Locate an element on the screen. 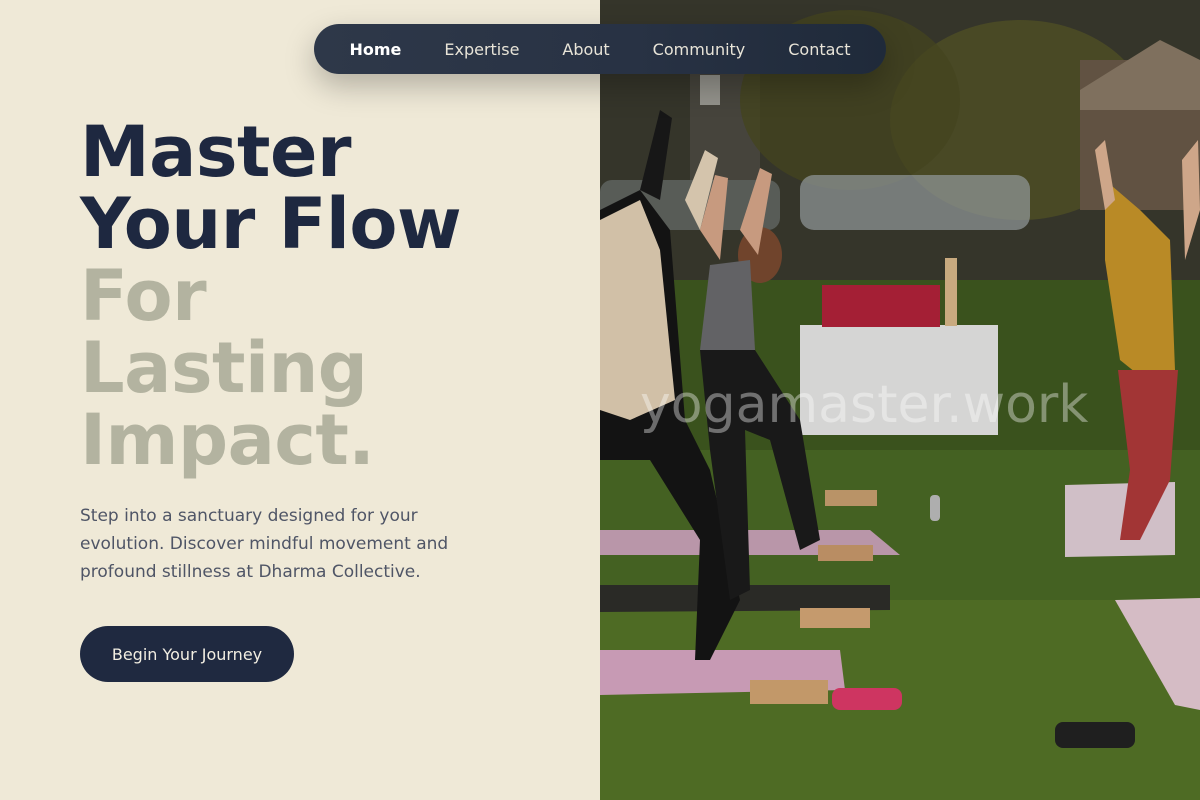 The width and height of the screenshot is (1200, 800). headline-line-your-flow: Your Flow is located at coordinates (271, 224).